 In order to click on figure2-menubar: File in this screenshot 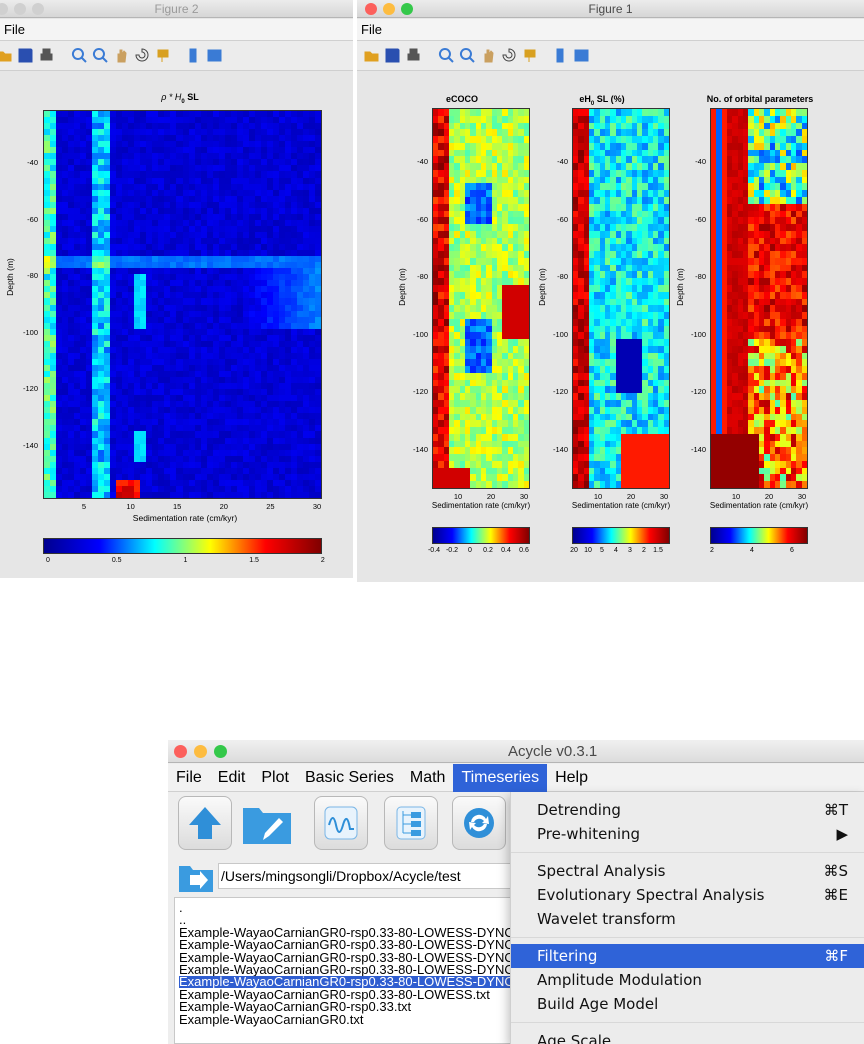, I will do `click(176, 30)`.